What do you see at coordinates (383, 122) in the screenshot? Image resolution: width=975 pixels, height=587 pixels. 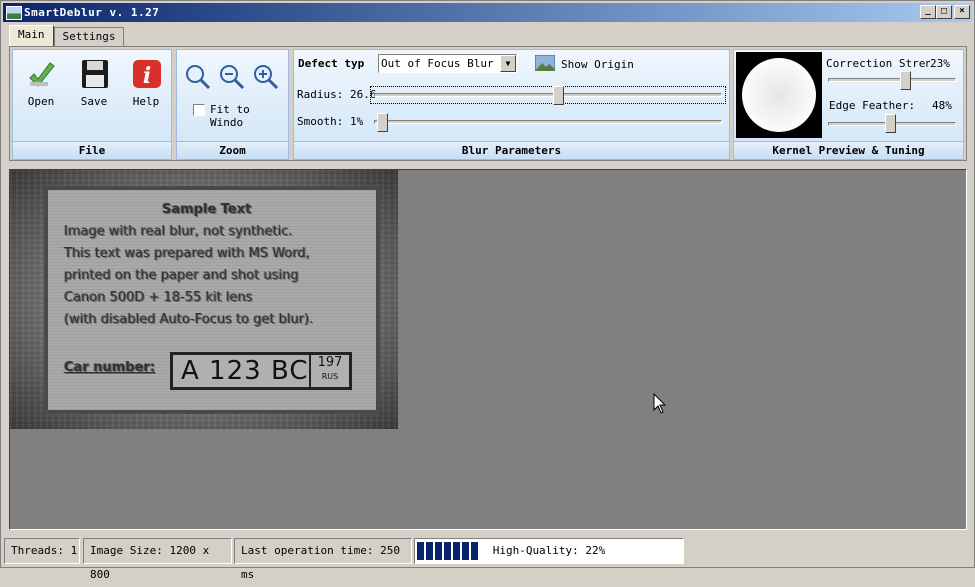 I see `smooth-slider-thumb` at bounding box center [383, 122].